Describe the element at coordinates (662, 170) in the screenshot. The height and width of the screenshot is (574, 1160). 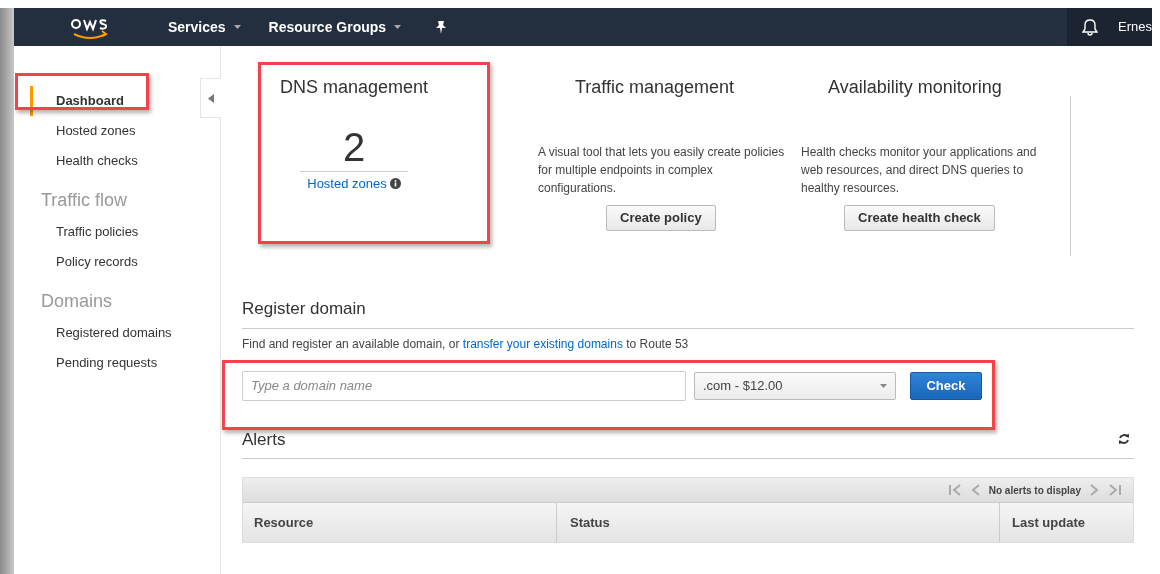
I see `card-description: A visual tool that lets you easily create policies for multiple endpoints in complex configurations.` at that location.